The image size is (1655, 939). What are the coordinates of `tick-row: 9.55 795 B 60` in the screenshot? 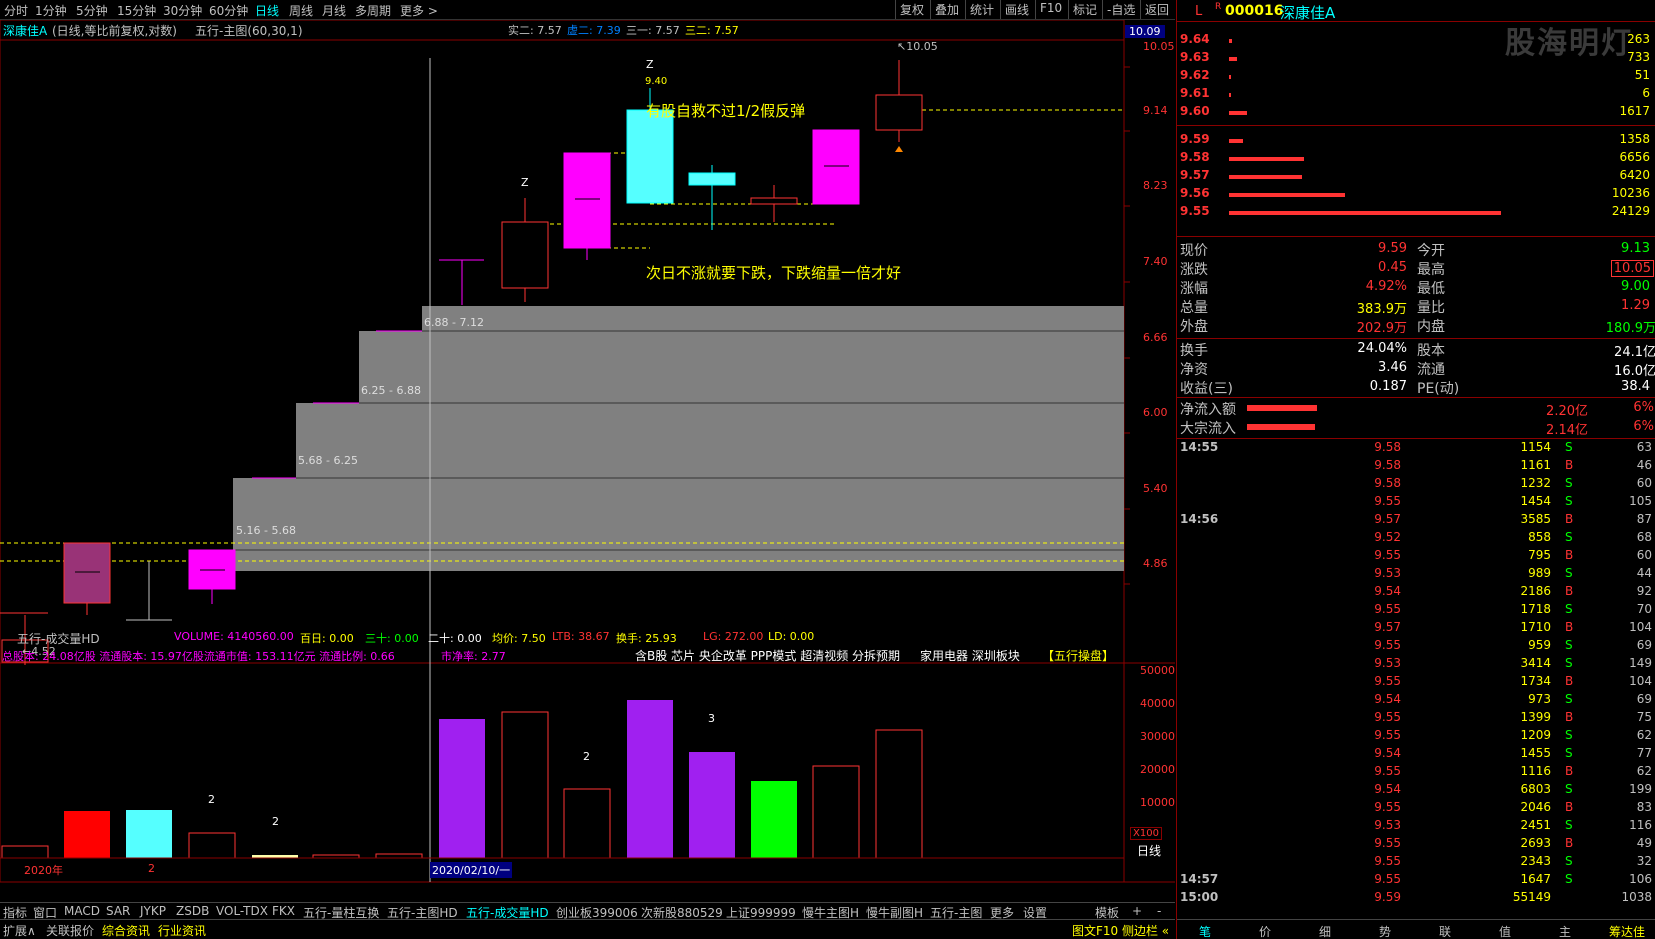 It's located at (1416, 557).